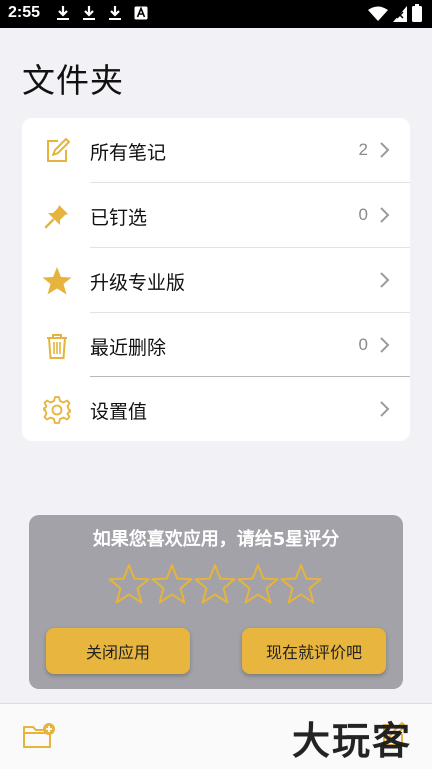 This screenshot has width=432, height=769. Describe the element at coordinates (314, 651) in the screenshot. I see `rate-now-button: 现在就评价吧` at that location.